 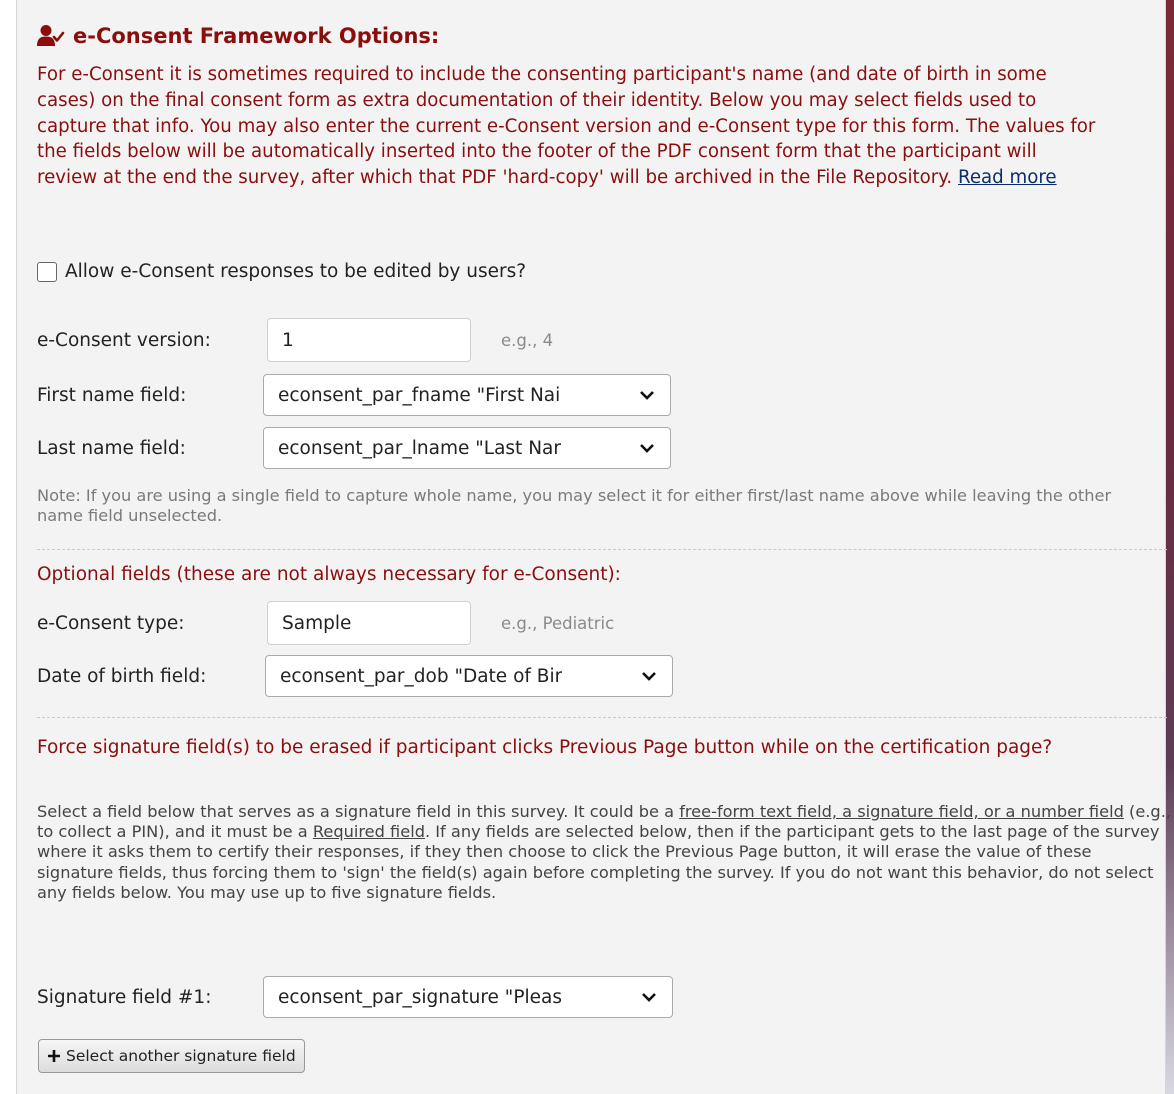 I want to click on type-hint: e.g., Pediatric, so click(x=558, y=623).